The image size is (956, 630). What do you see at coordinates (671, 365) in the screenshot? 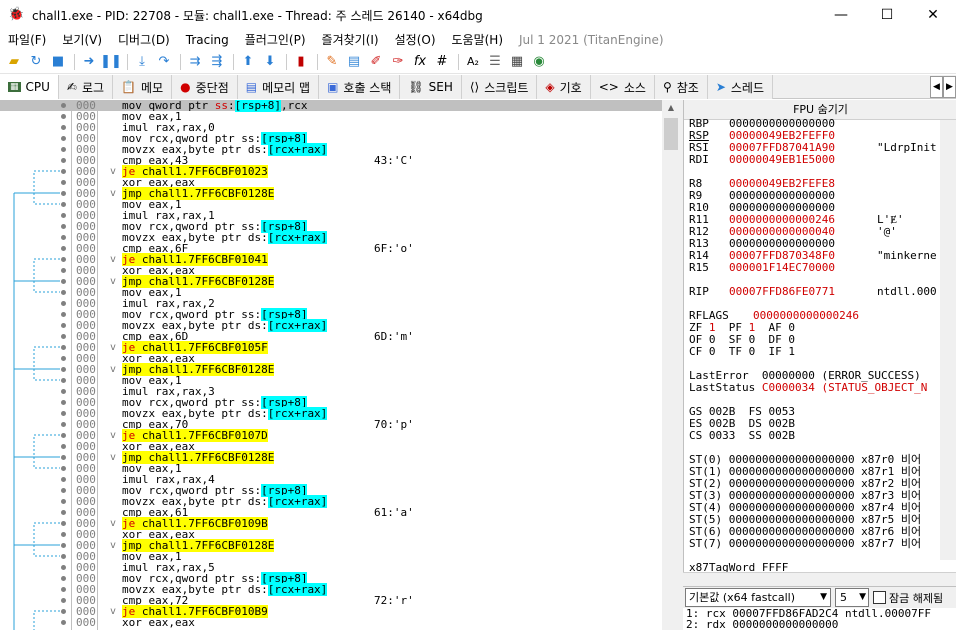
I see `disassembly-scrollbar: ▲` at bounding box center [671, 365].